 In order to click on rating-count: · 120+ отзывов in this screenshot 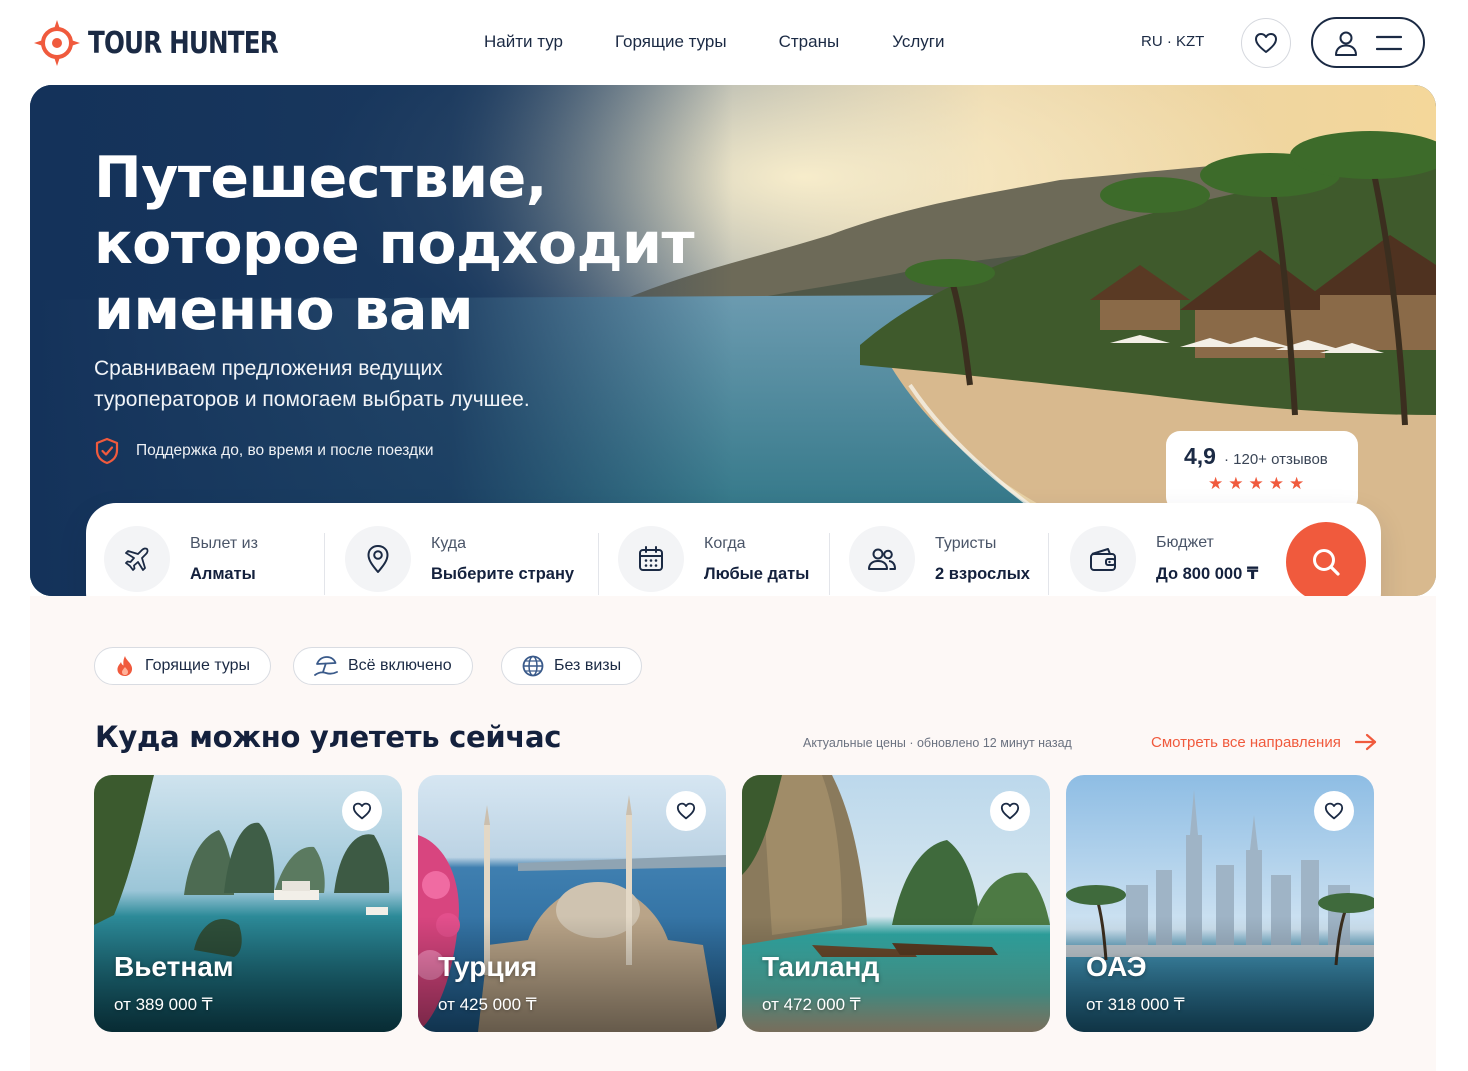, I will do `click(1275, 459)`.